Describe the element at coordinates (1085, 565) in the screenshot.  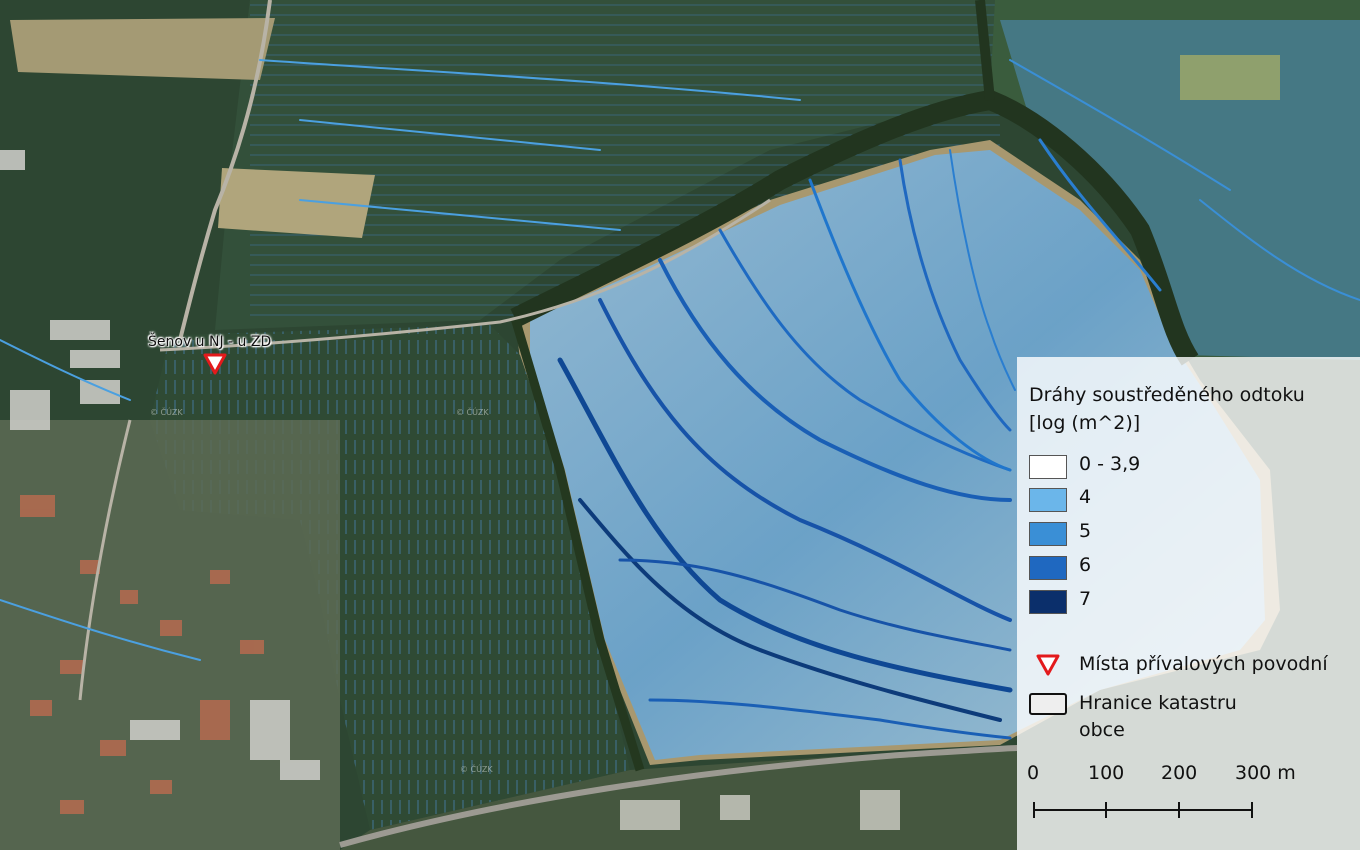
I see `legend-class-label: 6` at that location.